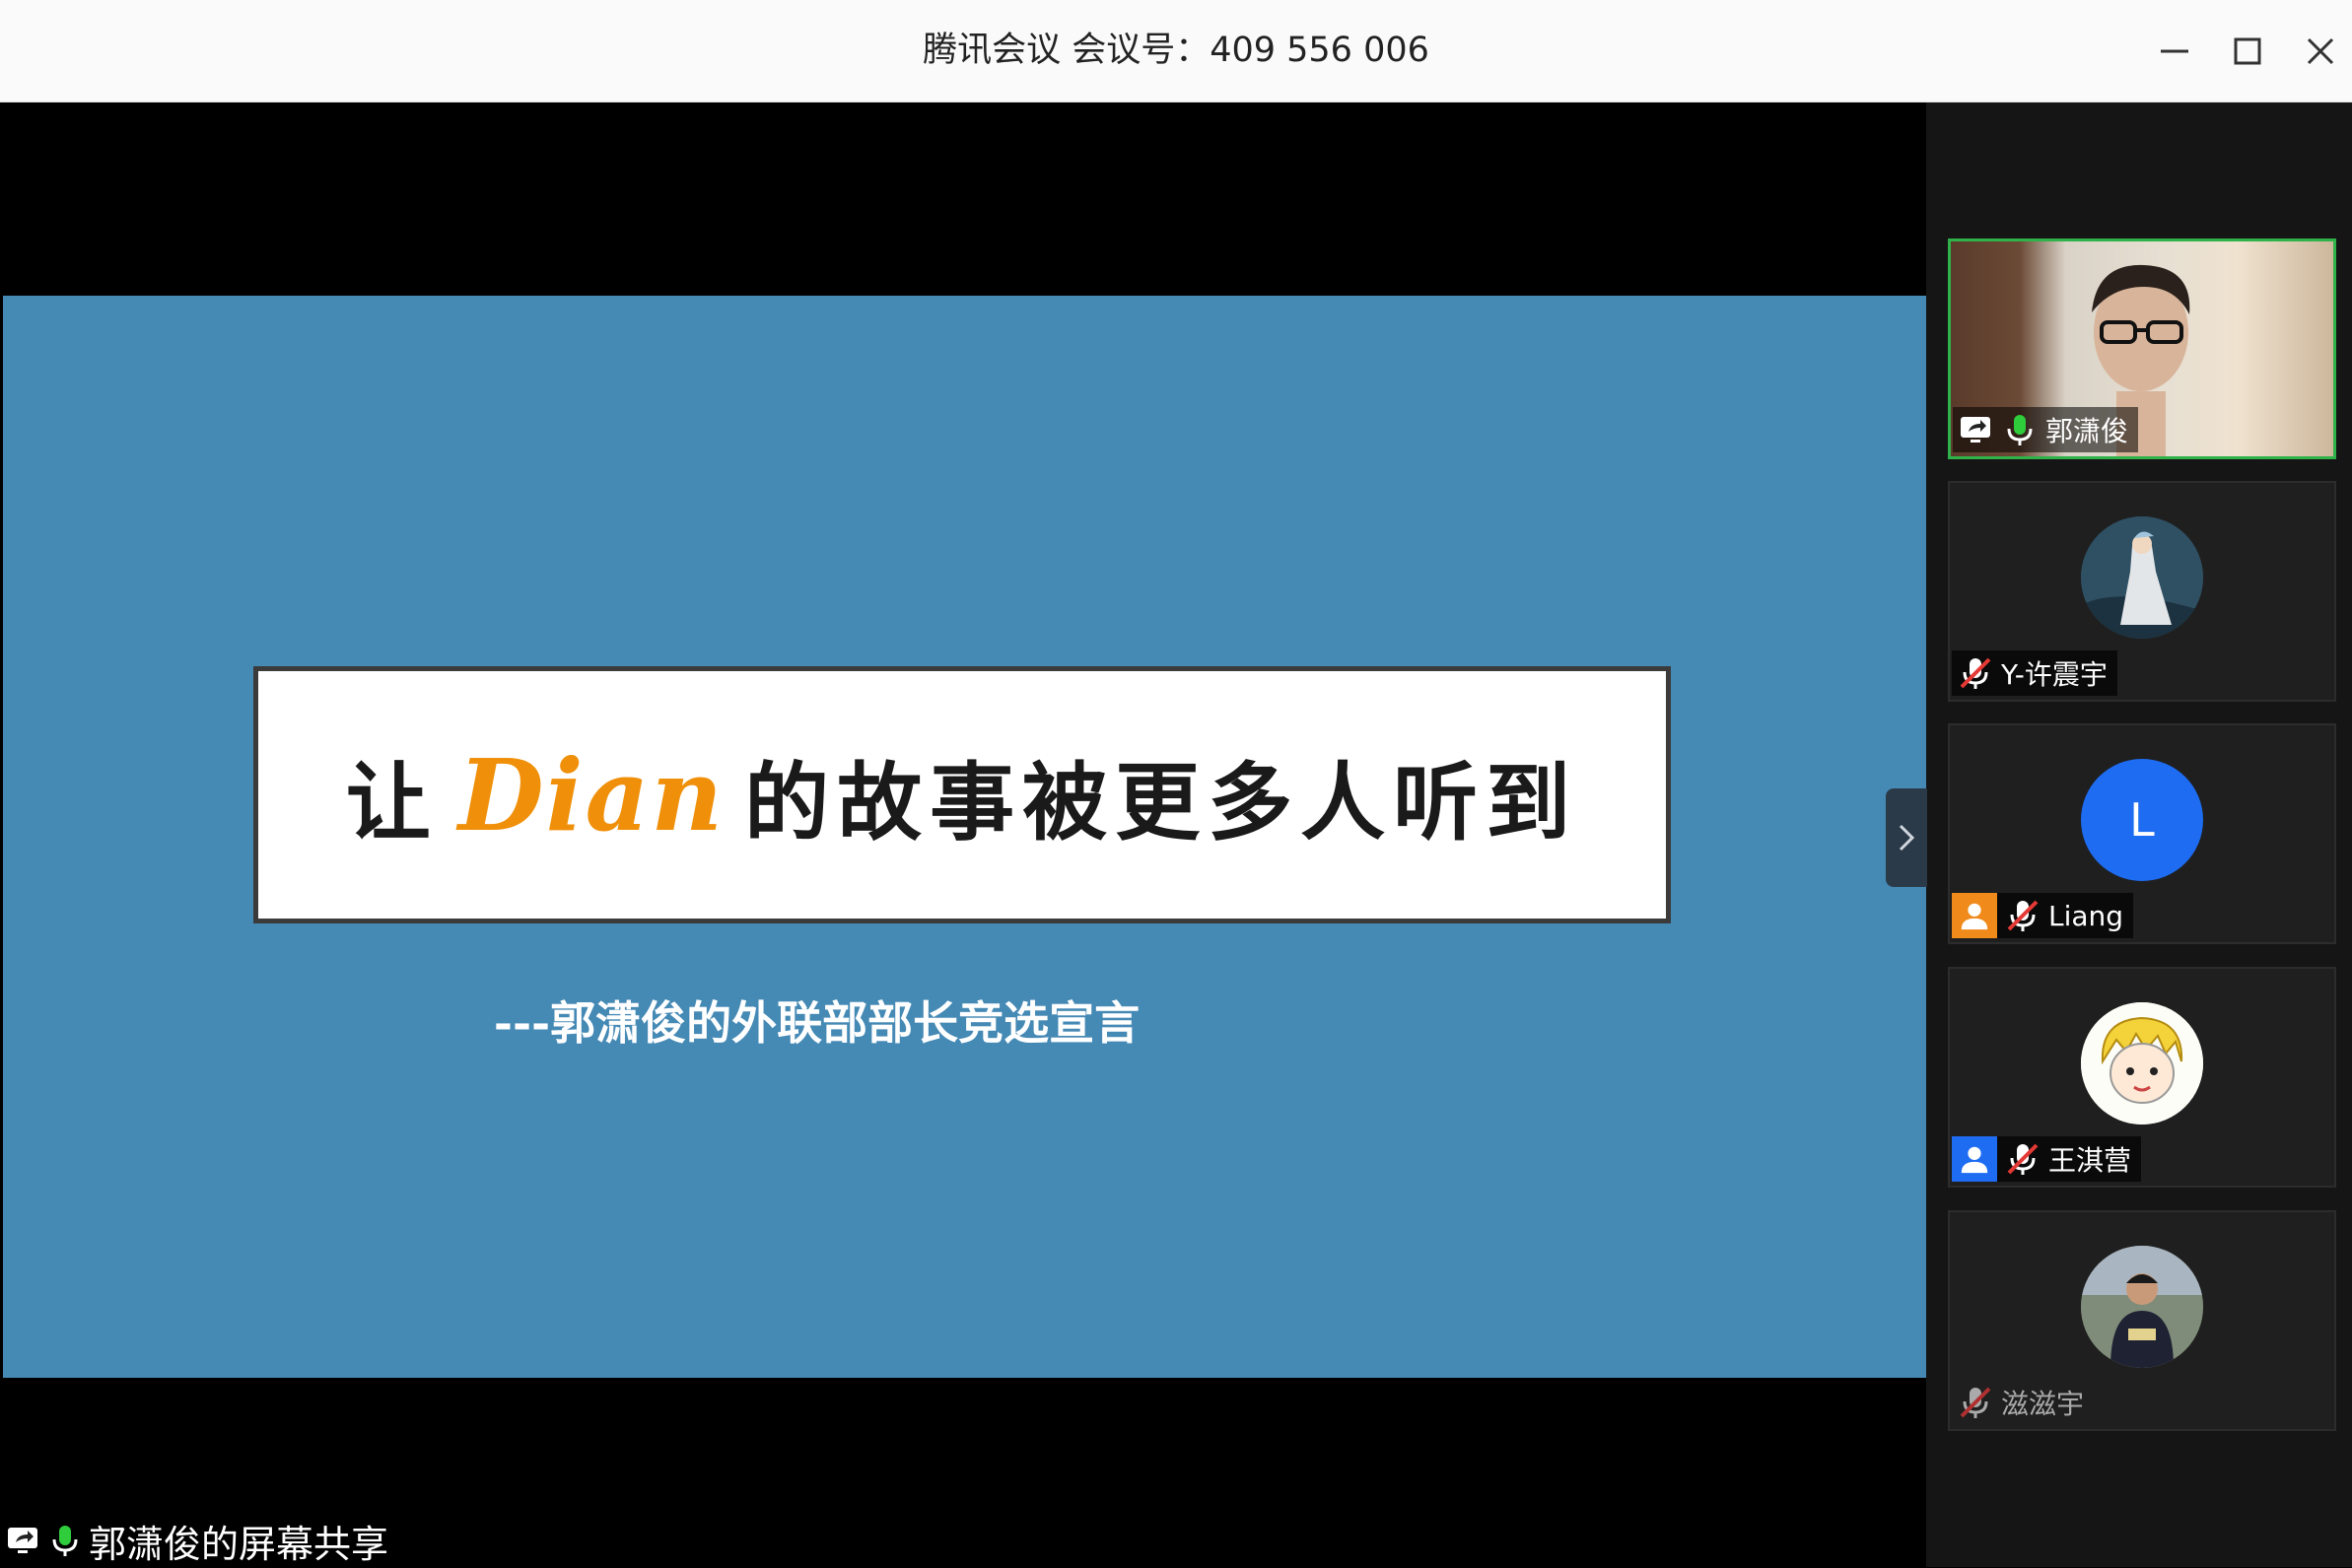 The height and width of the screenshot is (1568, 2352). I want to click on participant-tile-4: 王淇营, so click(2142, 1077).